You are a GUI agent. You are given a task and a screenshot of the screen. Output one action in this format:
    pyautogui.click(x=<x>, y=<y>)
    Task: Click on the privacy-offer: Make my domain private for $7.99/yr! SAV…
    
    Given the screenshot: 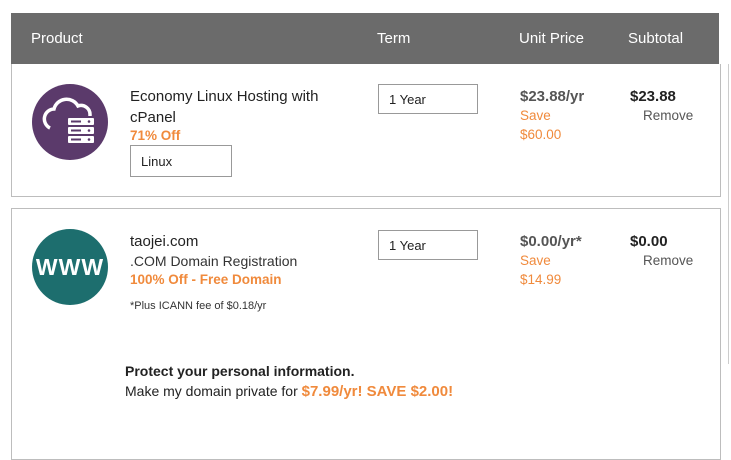 What is the action you would take?
    pyautogui.click(x=289, y=391)
    